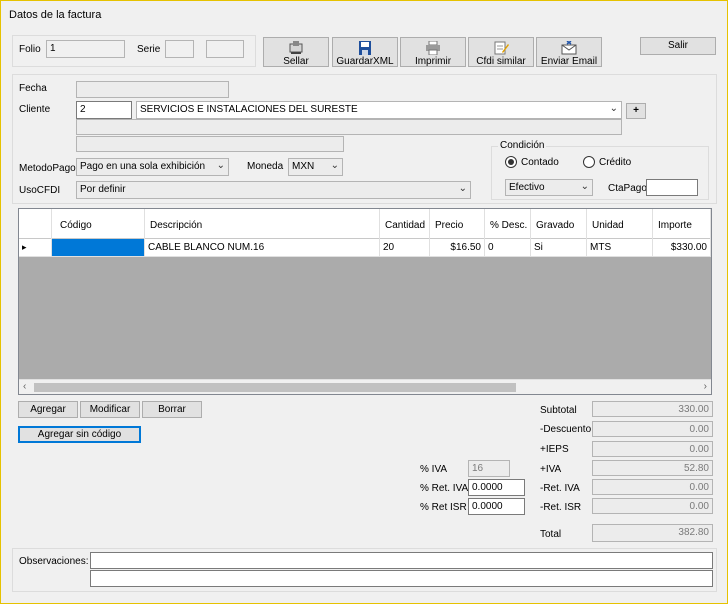 The width and height of the screenshot is (728, 604). What do you see at coordinates (98, 224) in the screenshot?
I see `column-header-codigo: Código` at bounding box center [98, 224].